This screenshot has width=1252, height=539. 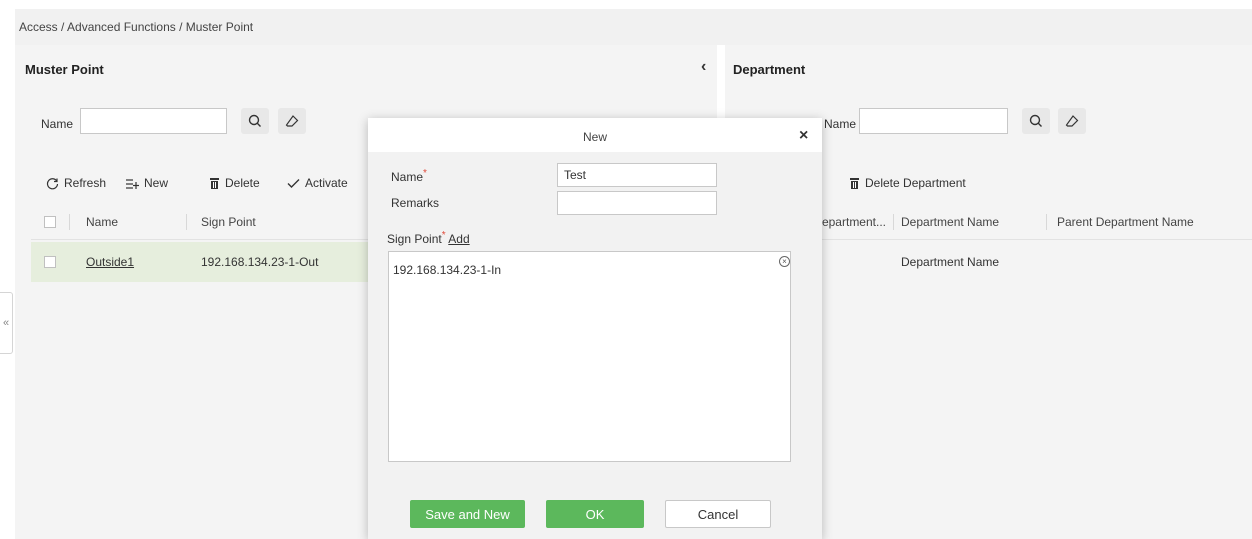 I want to click on column-header-sign-point: Sign Point, so click(x=228, y=222).